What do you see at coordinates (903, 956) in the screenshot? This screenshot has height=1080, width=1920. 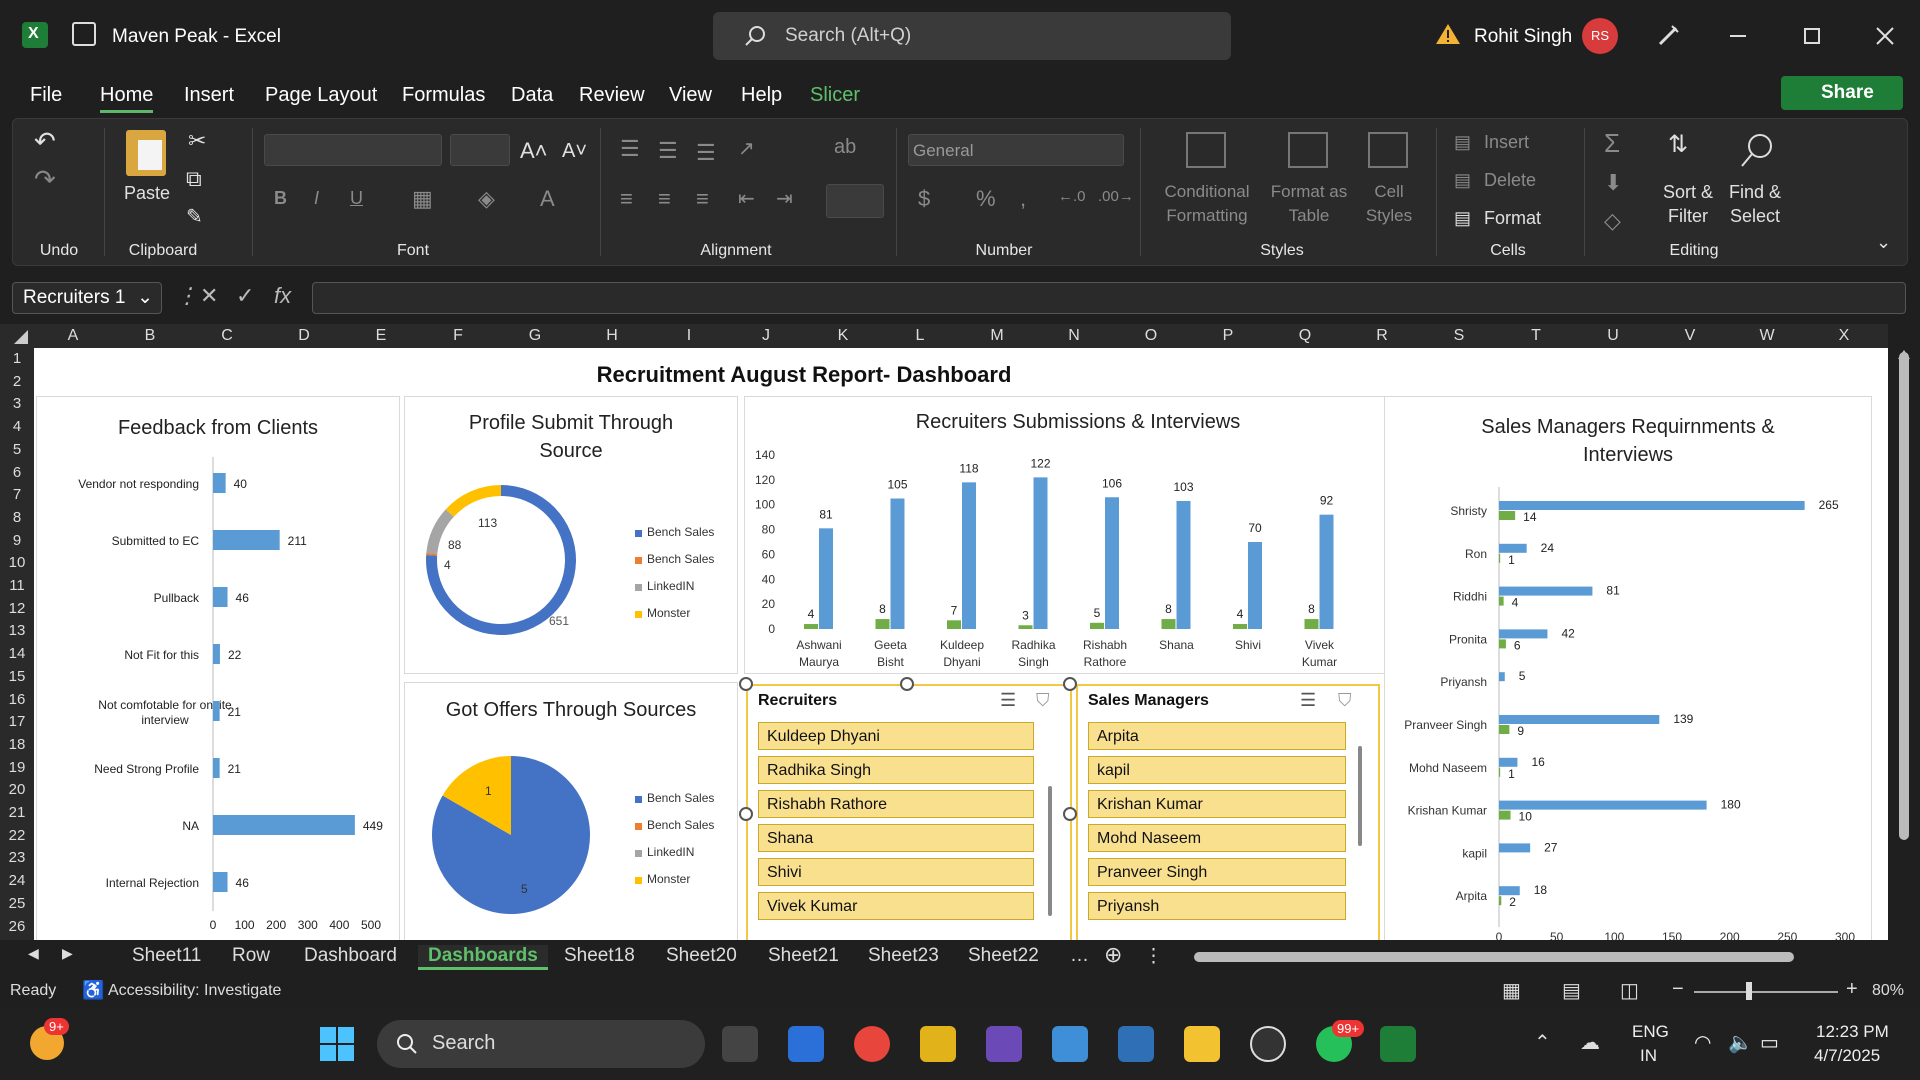 I see `sheet-tab: Sheet23` at bounding box center [903, 956].